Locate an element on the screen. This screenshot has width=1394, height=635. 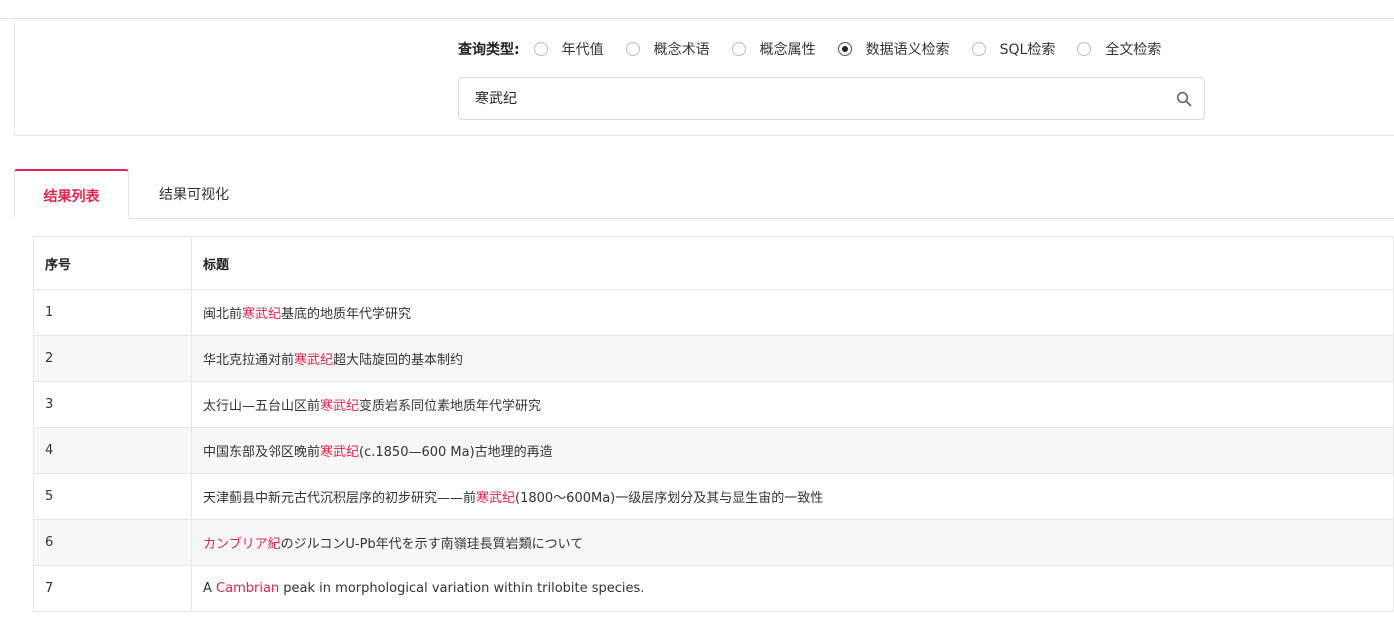
column-header-index: 序号 is located at coordinates (112, 263).